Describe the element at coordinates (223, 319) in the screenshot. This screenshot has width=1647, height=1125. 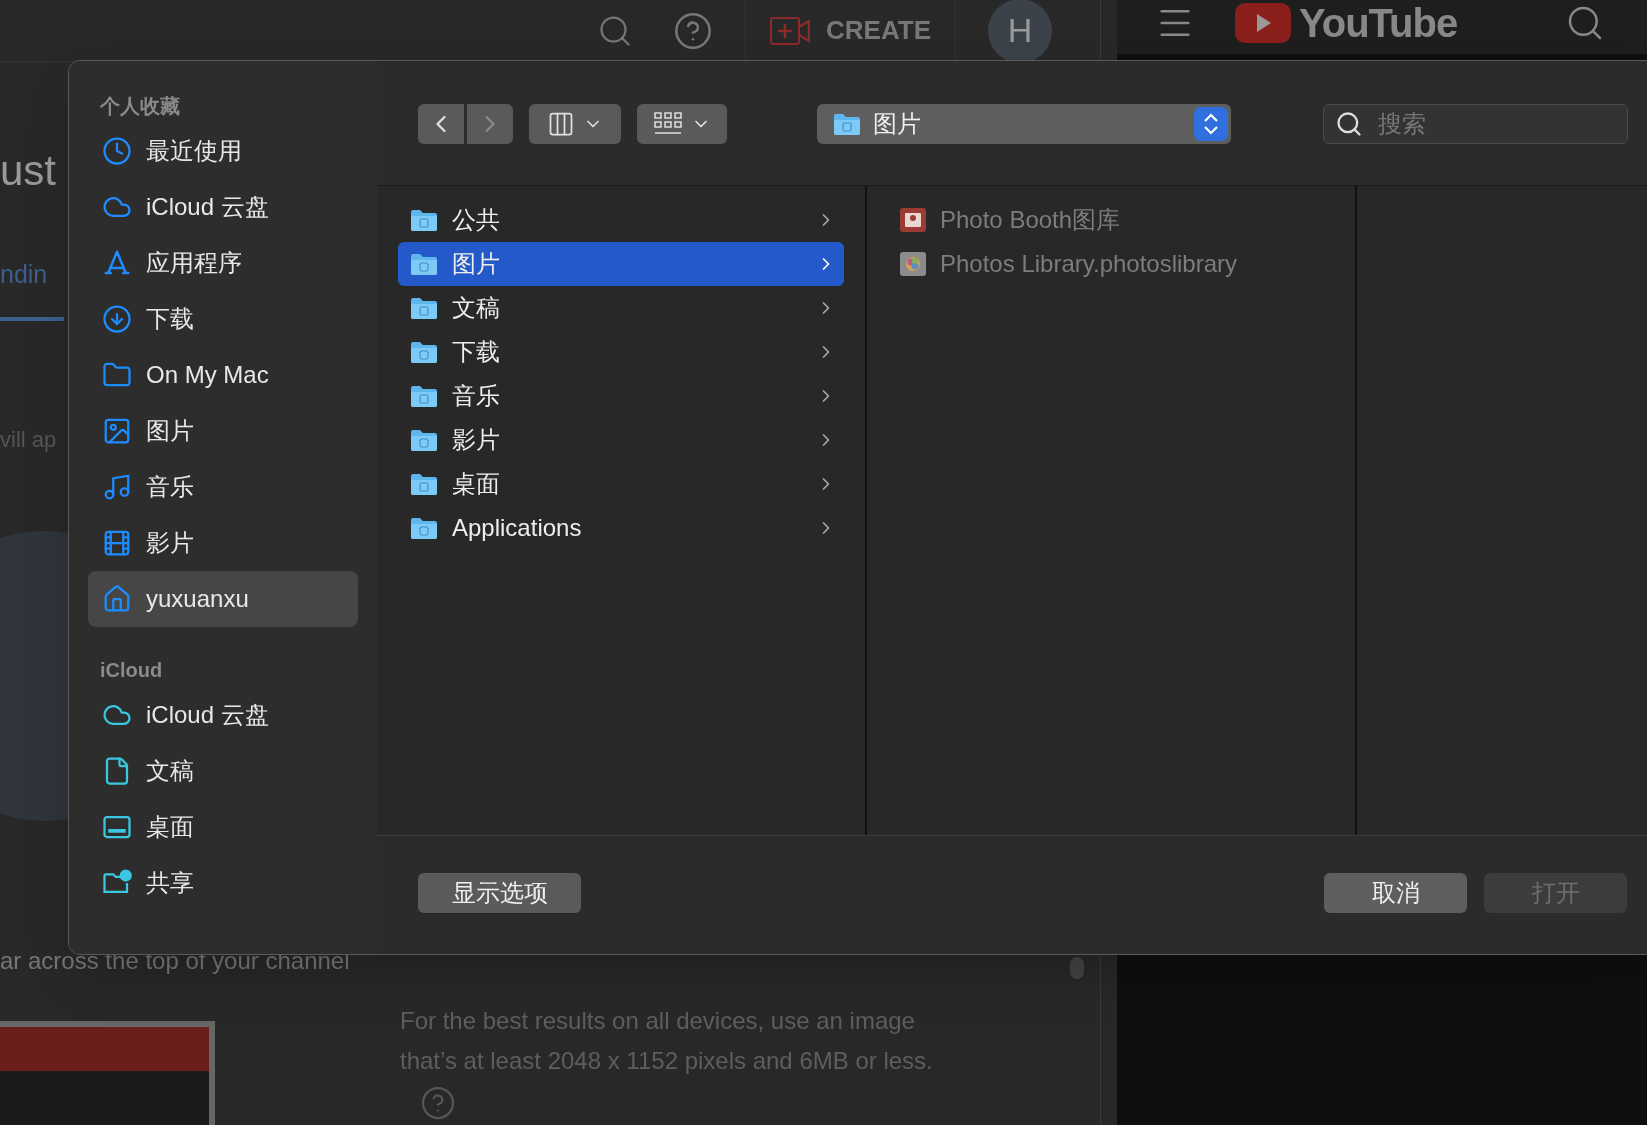
I see `sidebar-item: 下载` at that location.